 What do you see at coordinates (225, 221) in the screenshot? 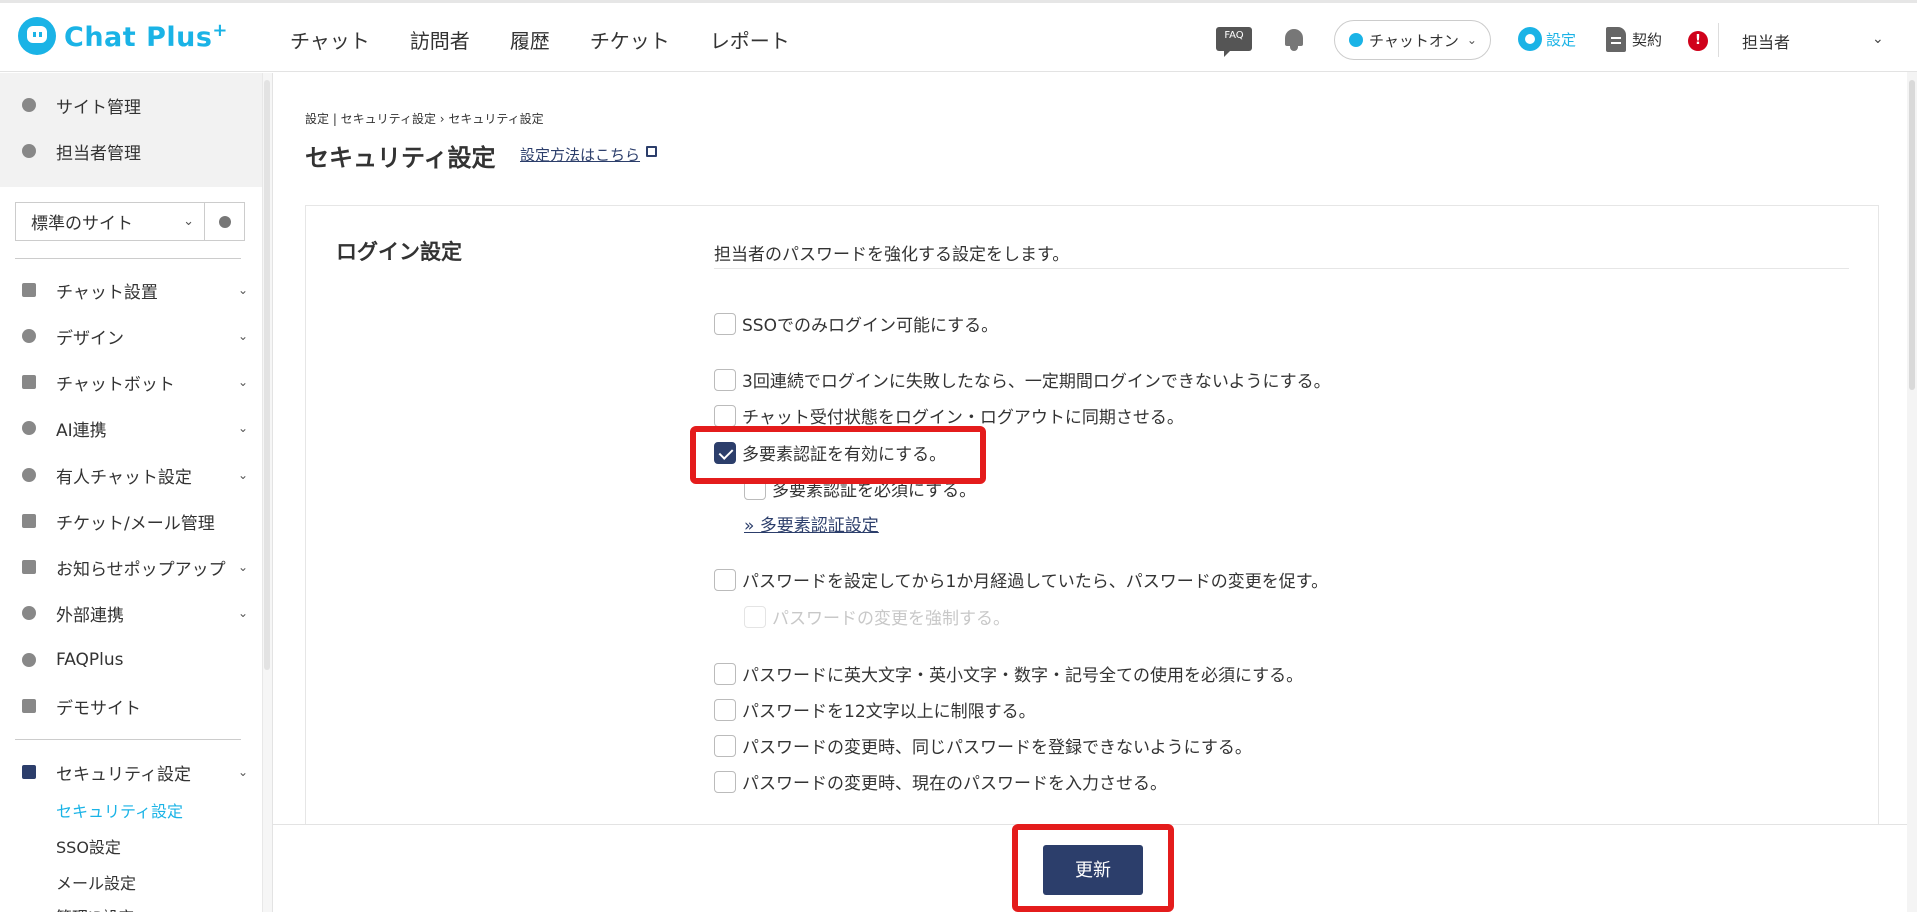
I see `site-settings-gear-icon` at bounding box center [225, 221].